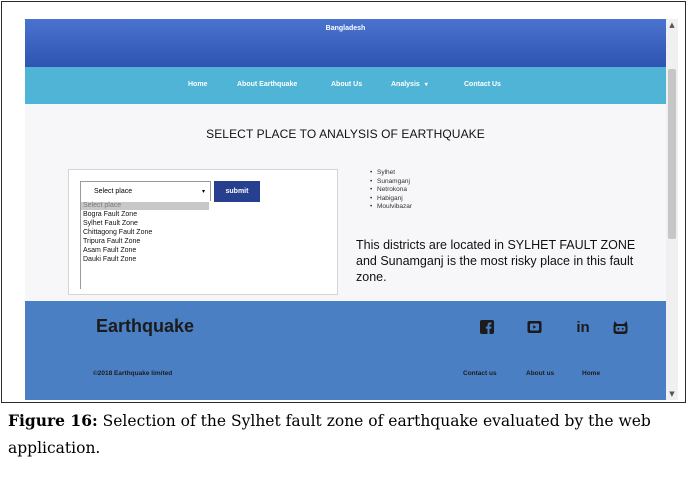  What do you see at coordinates (583, 327) in the screenshot?
I see `linkedin-icon: in` at bounding box center [583, 327].